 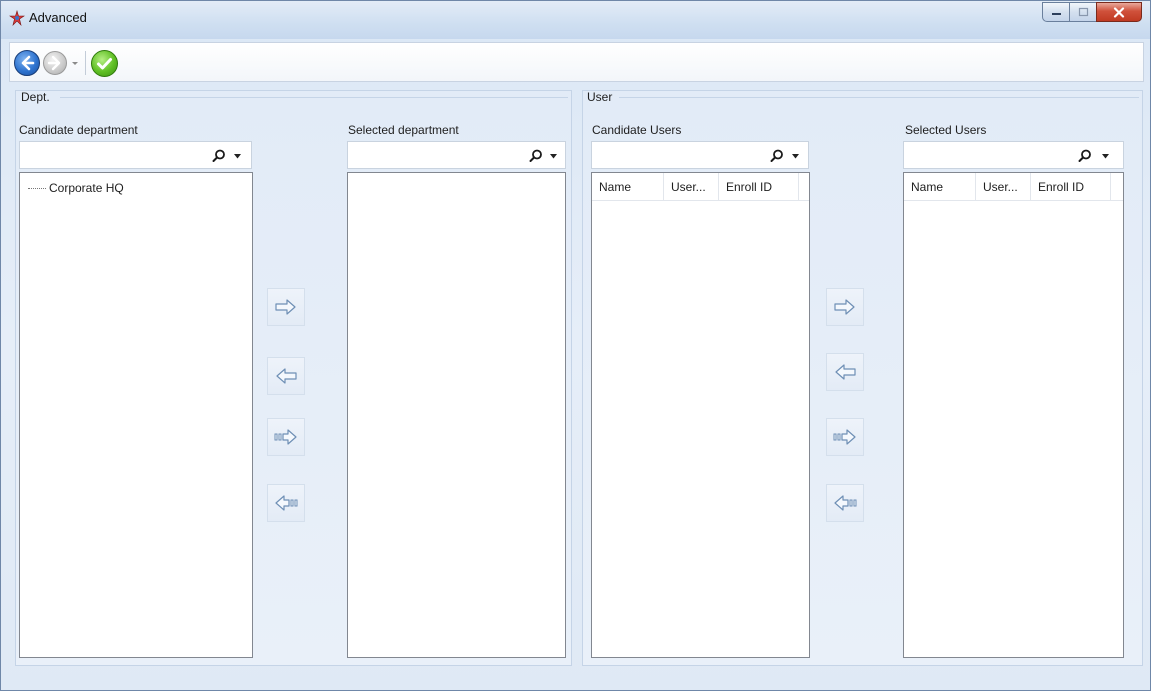 I want to click on back-arrow-icon, so click(x=28, y=63).